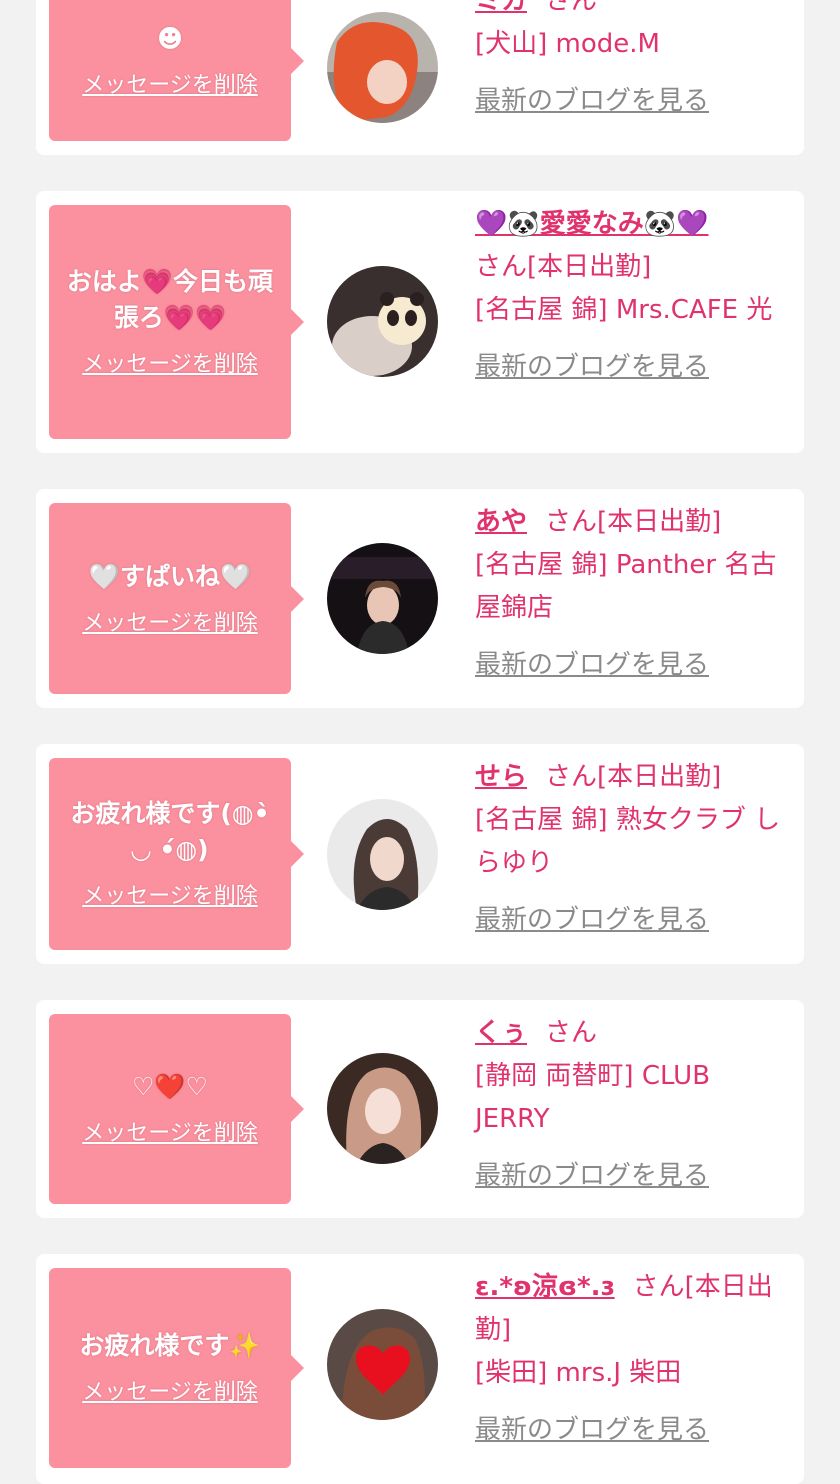  I want to click on message-text: お疲れ様です(◍•̀ ◡ •́◍), so click(170, 831).